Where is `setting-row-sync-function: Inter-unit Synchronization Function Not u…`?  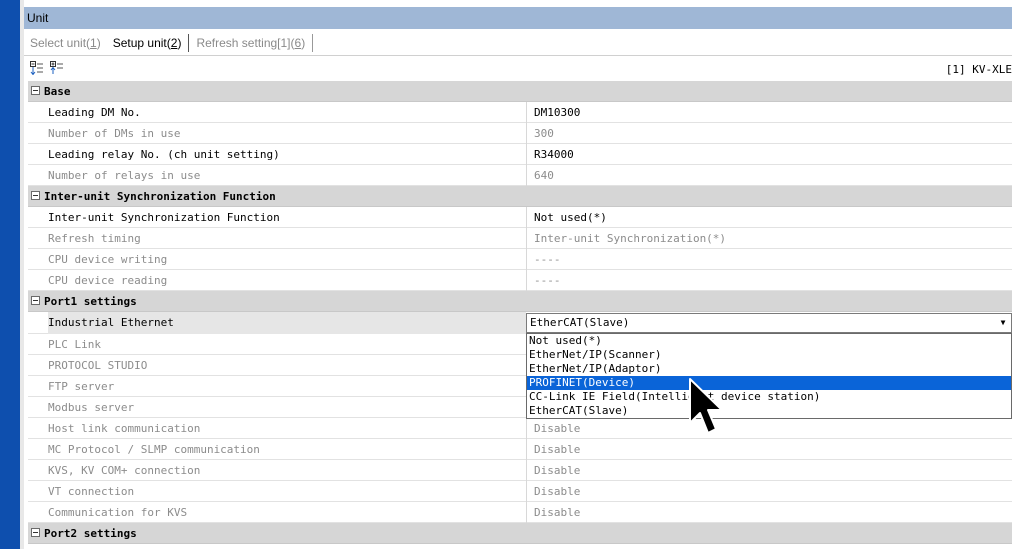 setting-row-sync-function: Inter-unit Synchronization Function Not u… is located at coordinates (520, 217).